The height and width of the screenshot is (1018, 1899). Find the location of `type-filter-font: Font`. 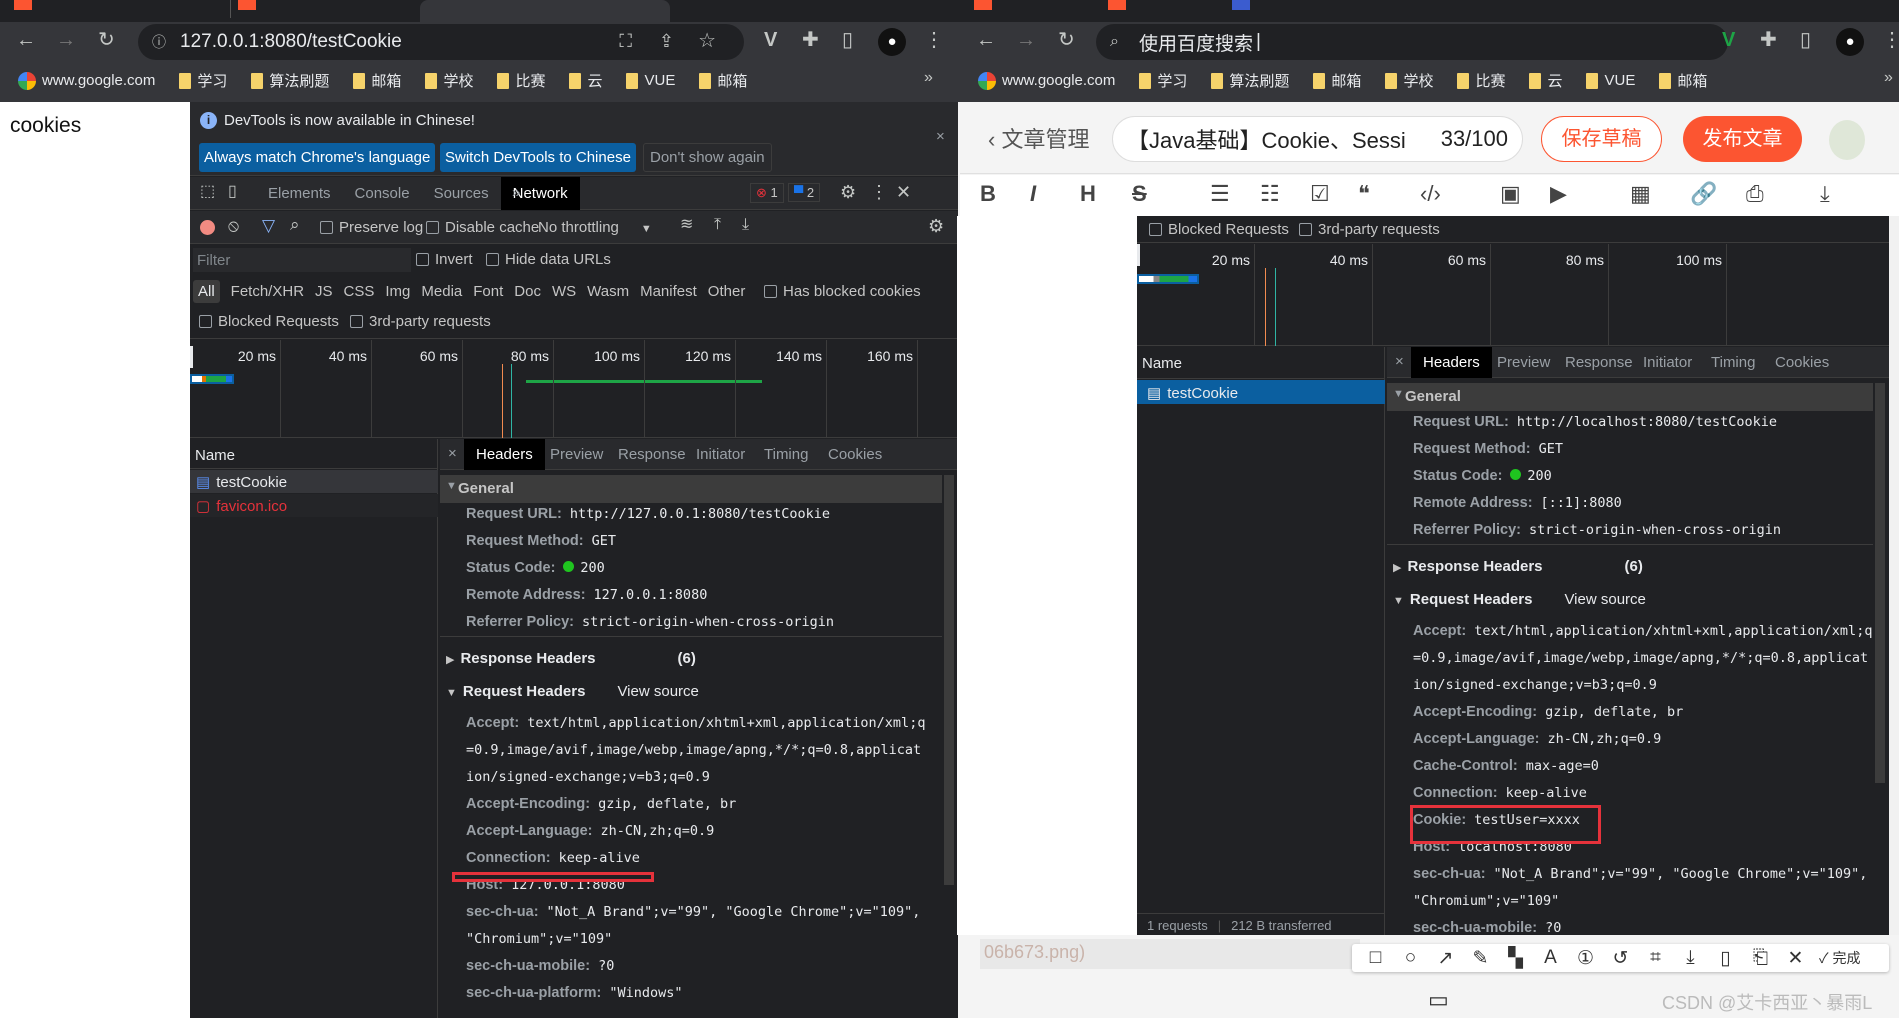

type-filter-font: Font is located at coordinates (488, 291).